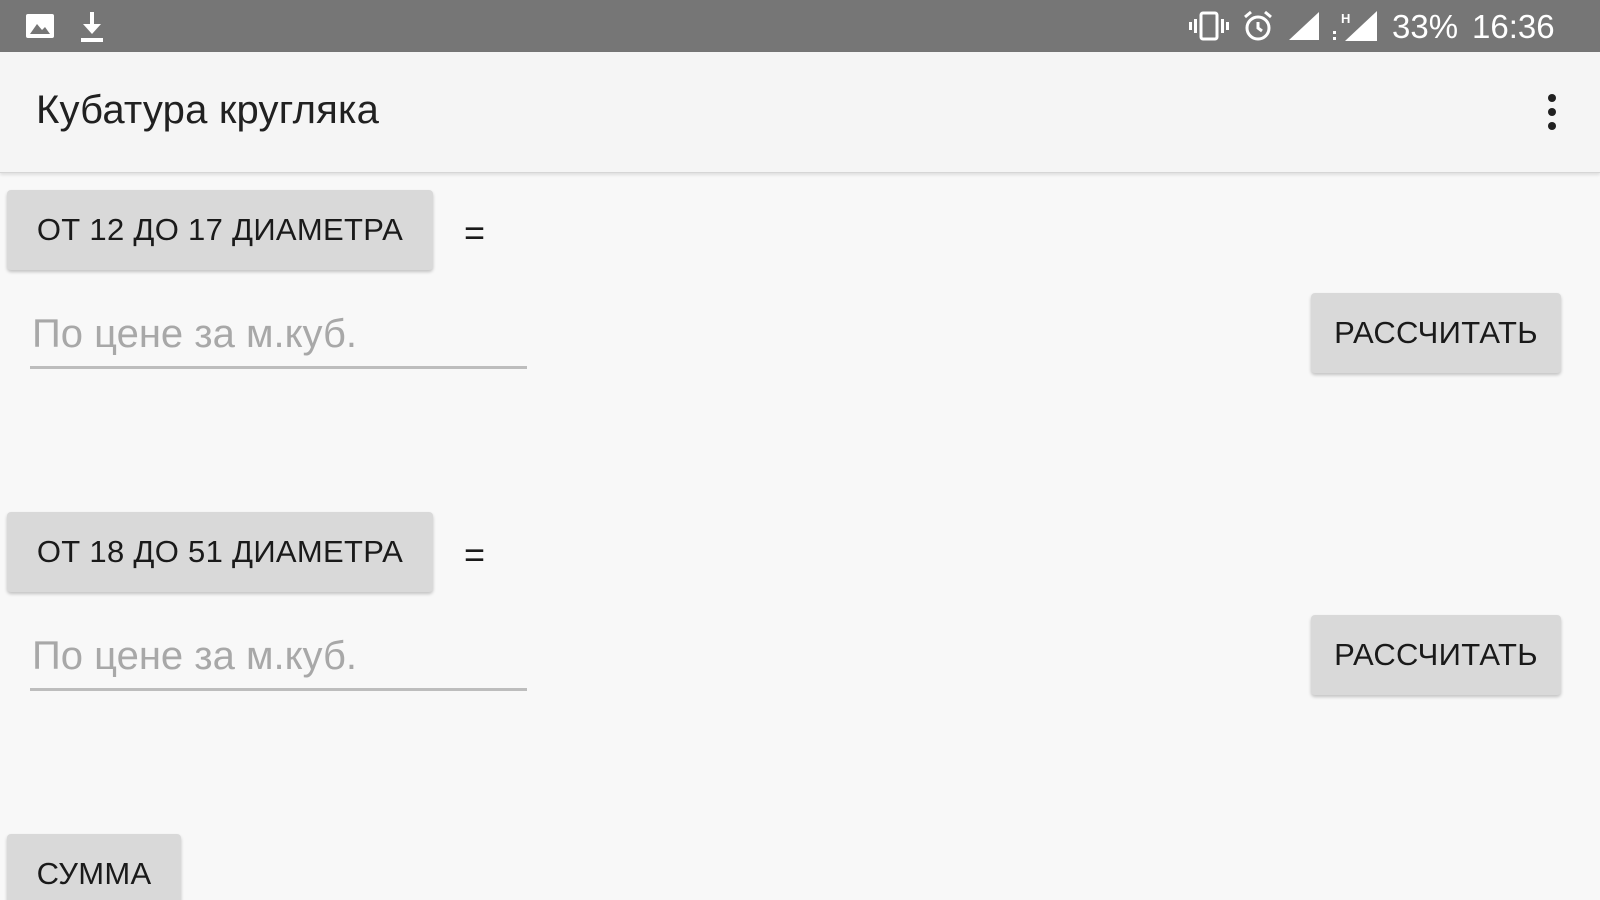  I want to click on calculate-button-2: РАССЧИТАТЬ, so click(1436, 655).